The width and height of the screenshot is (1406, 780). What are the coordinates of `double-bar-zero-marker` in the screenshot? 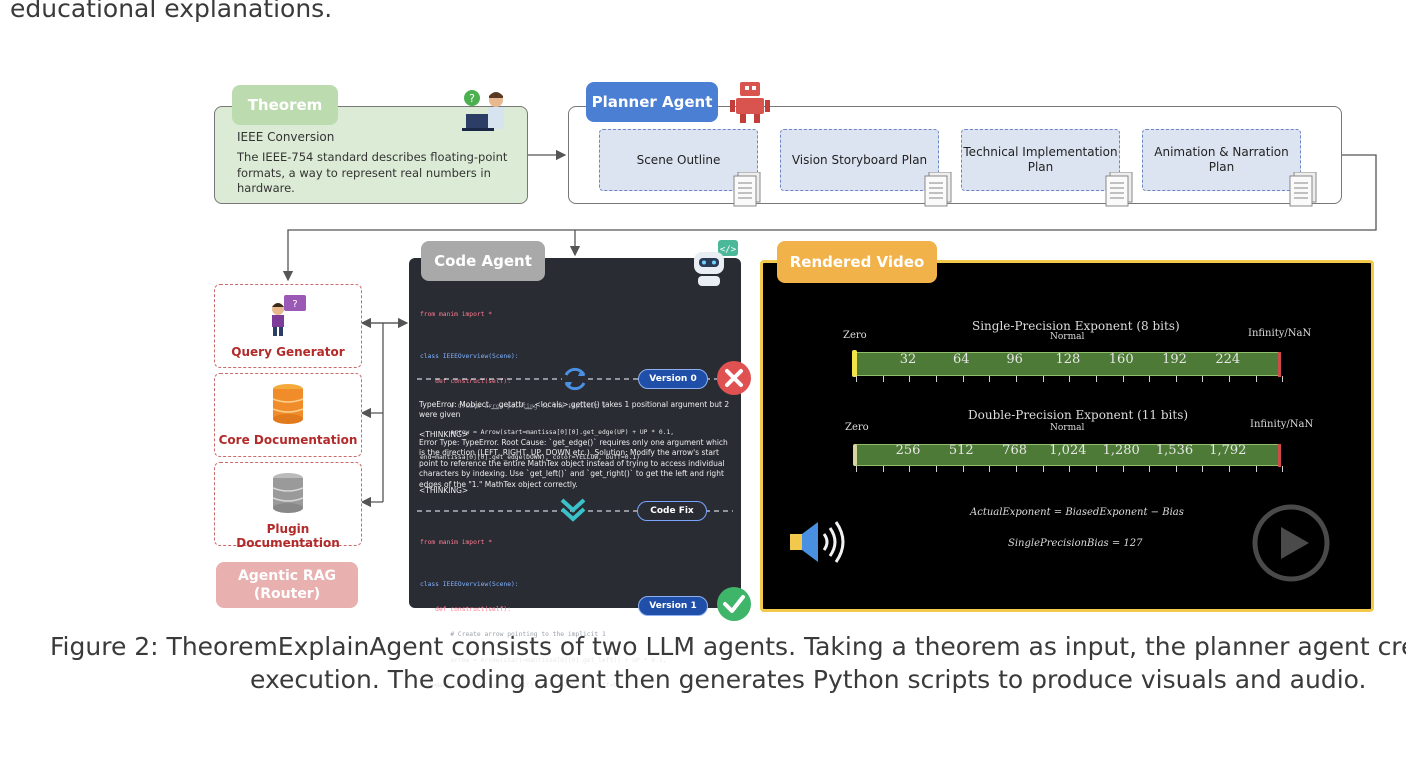 It's located at (855, 455).